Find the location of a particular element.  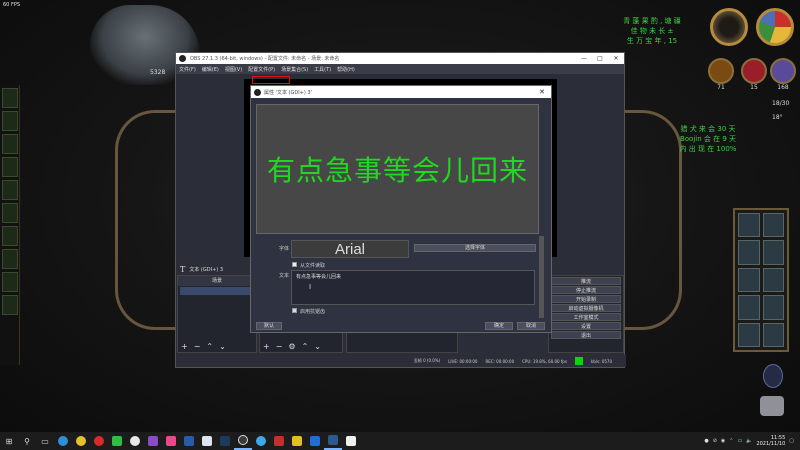

virtual-camera-button: 启动虚拟摄像机 is located at coordinates (586, 308).